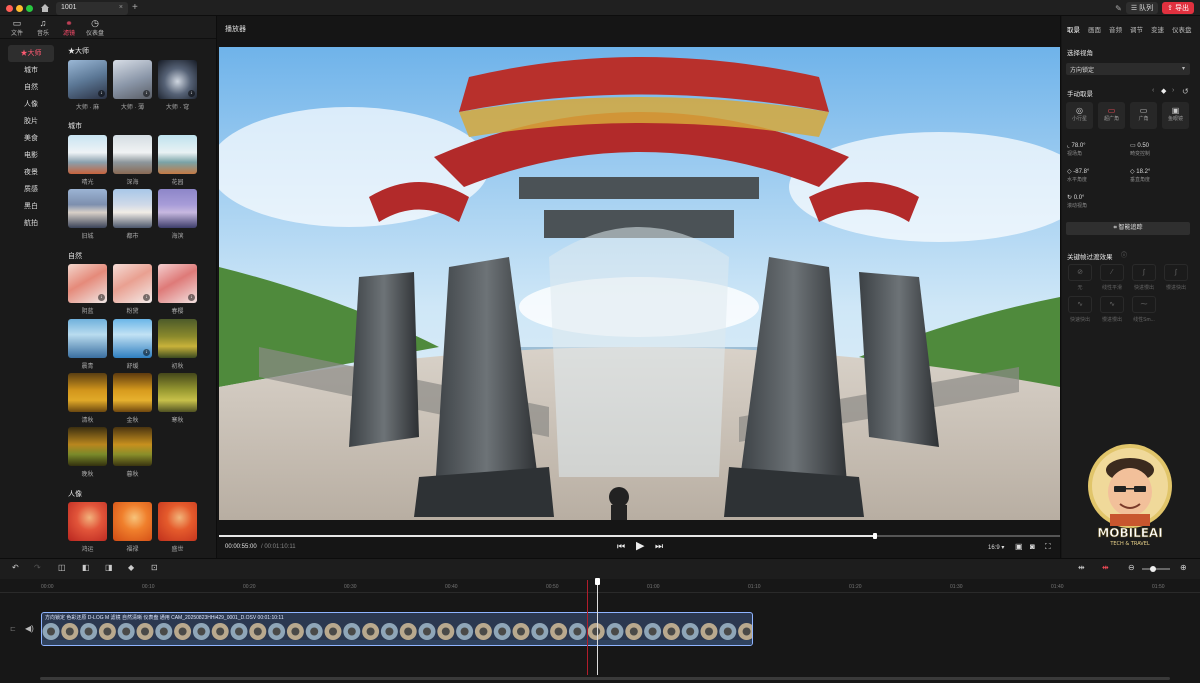 The height and width of the screenshot is (683, 1200). I want to click on help-icon: ⓘ, so click(1124, 254).